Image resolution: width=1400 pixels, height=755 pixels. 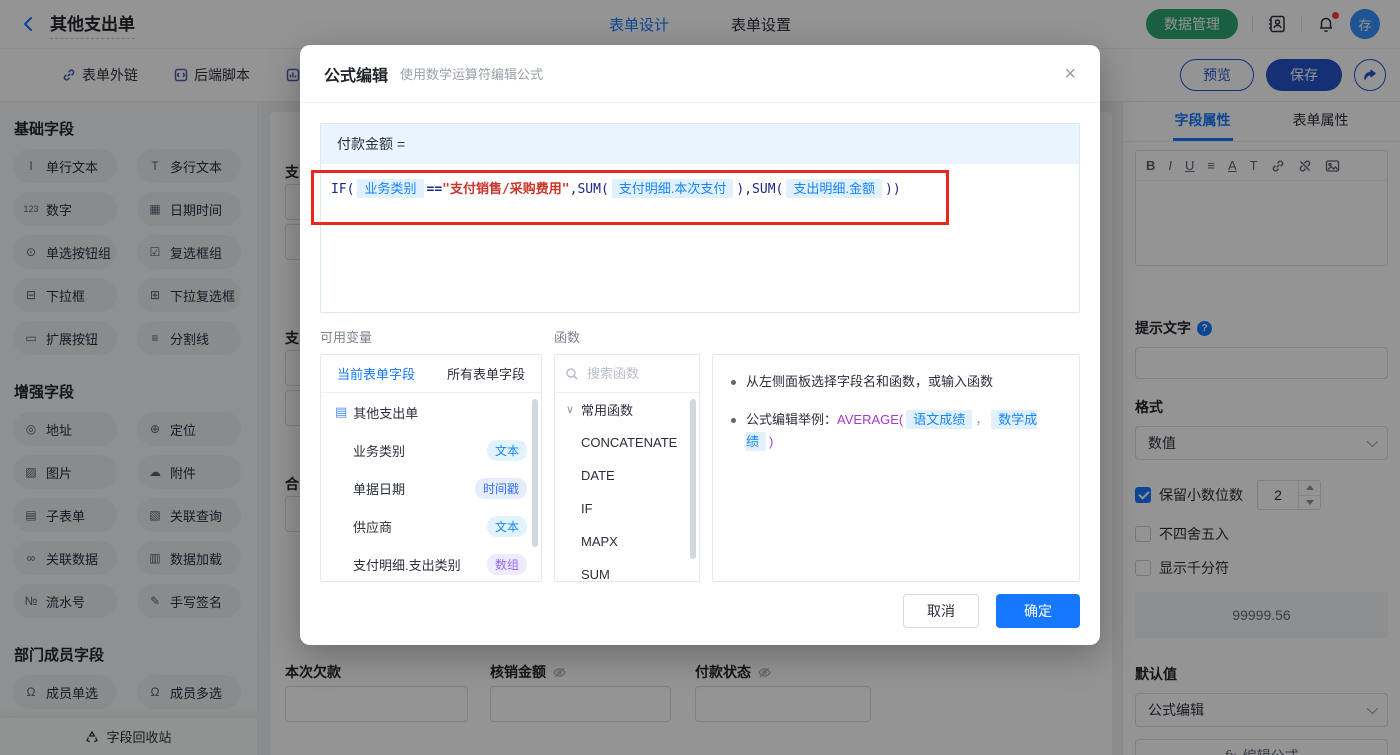 What do you see at coordinates (472, 74) in the screenshot?
I see `modal-subtitle: 使用数学运算符编辑公式` at bounding box center [472, 74].